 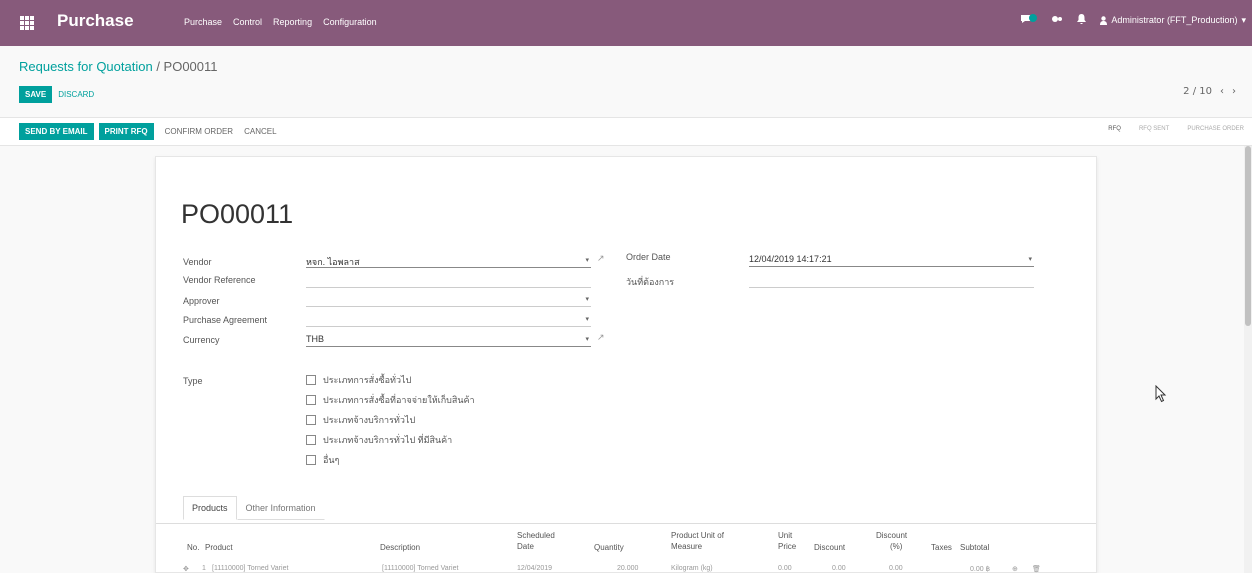 I want to click on type-option-1: ประเภทการสั่งซื้อทั่วไป, so click(x=358, y=380).